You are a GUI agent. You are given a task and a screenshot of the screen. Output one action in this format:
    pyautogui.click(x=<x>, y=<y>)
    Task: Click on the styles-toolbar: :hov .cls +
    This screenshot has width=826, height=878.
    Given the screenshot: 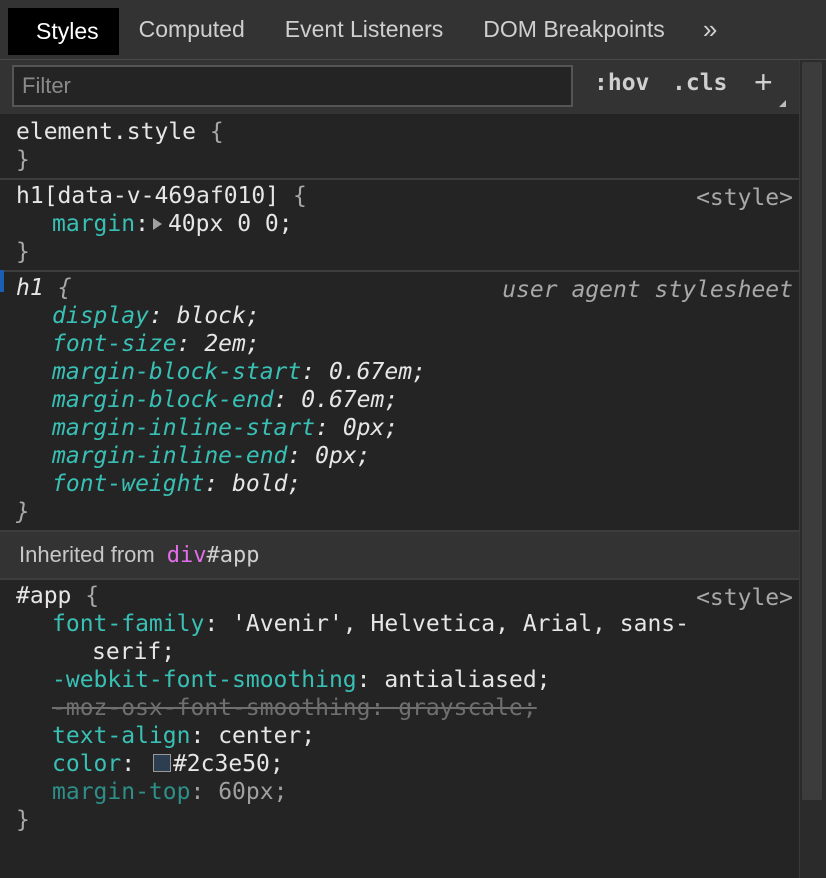 What is the action you would take?
    pyautogui.click(x=399, y=87)
    